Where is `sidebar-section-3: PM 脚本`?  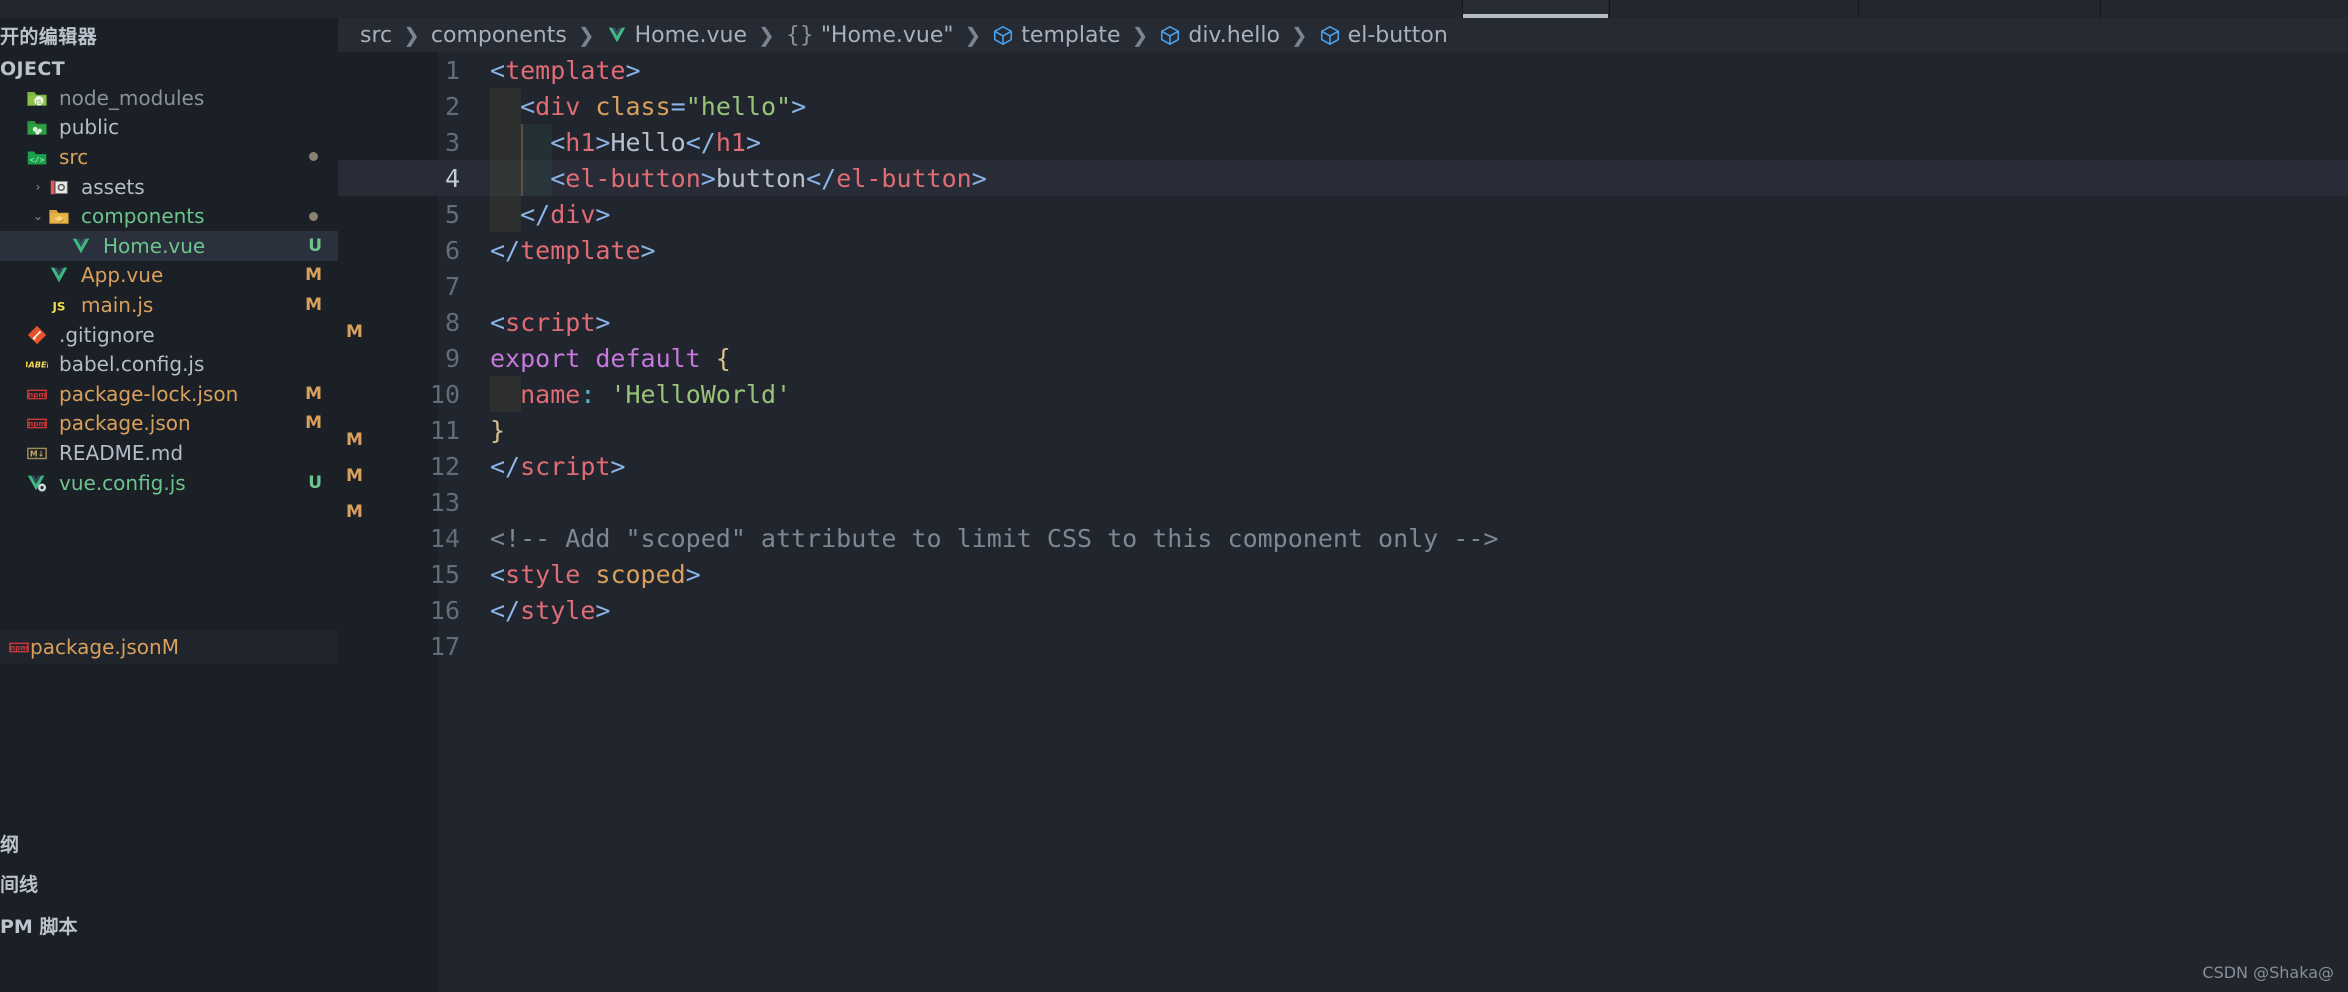 sidebar-section-3: PM 脚本 is located at coordinates (38, 927).